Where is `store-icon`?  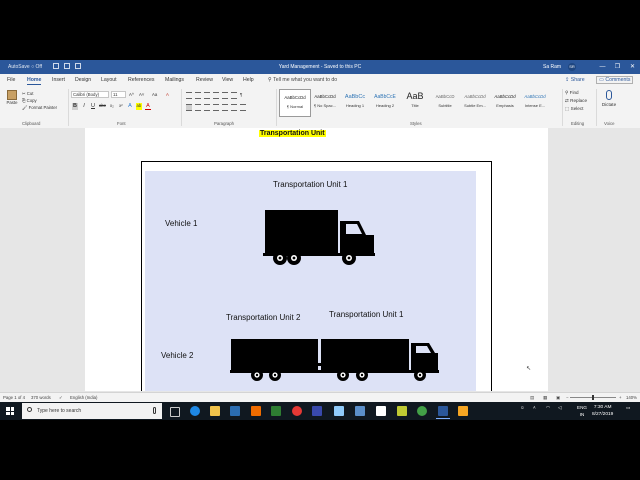 store-icon is located at coordinates (235, 411).